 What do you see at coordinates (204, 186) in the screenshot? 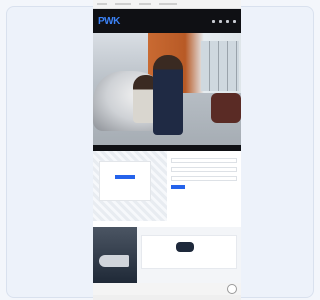
I see `contact-form` at bounding box center [204, 186].